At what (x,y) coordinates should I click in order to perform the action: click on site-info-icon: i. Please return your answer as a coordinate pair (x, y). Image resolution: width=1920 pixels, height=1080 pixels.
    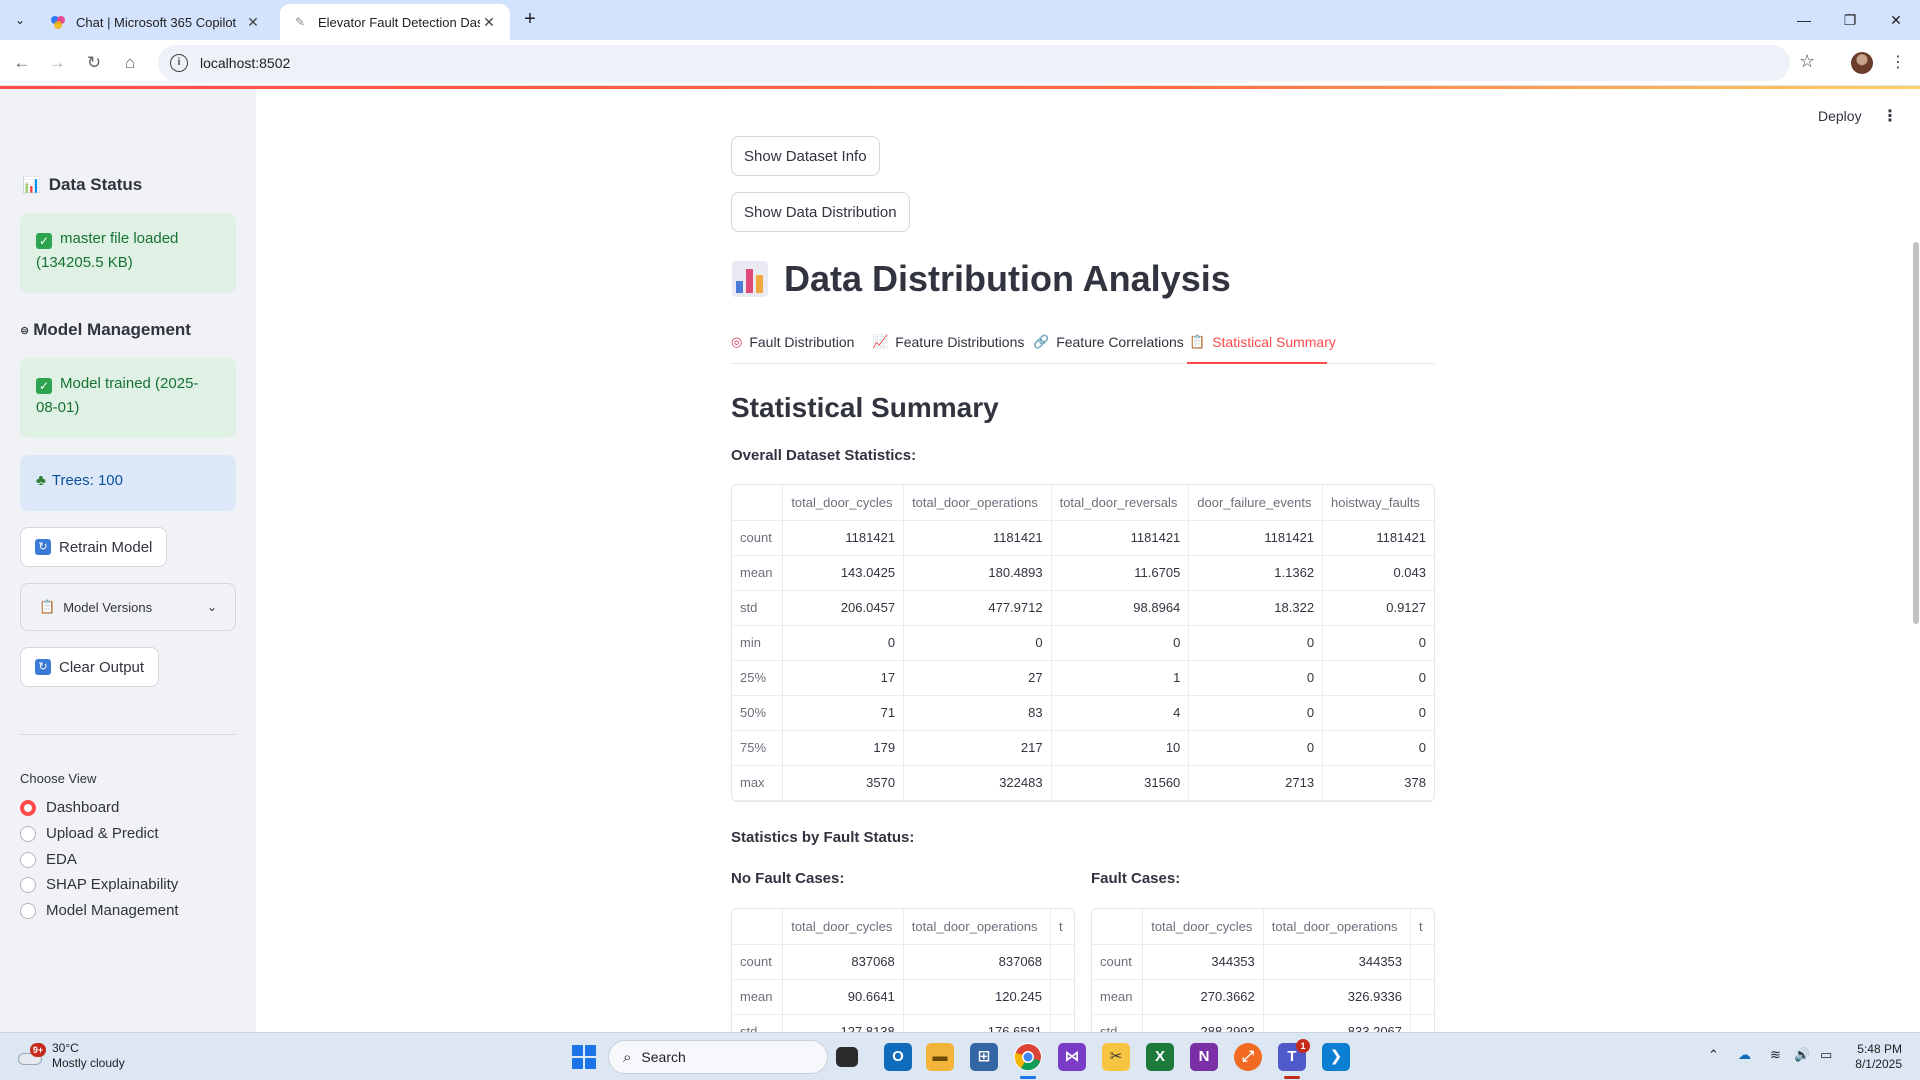
    Looking at the image, I should click on (179, 63).